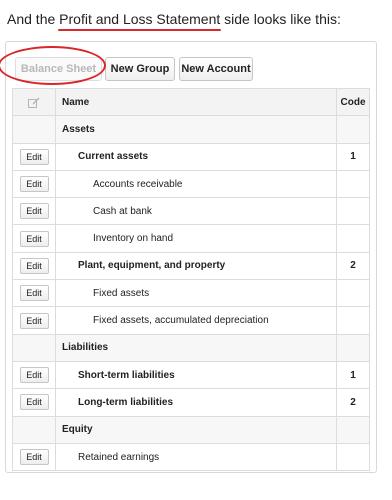 Image resolution: width=392 pixels, height=500 pixels. What do you see at coordinates (196, 375) in the screenshot?
I see `row-name: Short-term liabilities` at bounding box center [196, 375].